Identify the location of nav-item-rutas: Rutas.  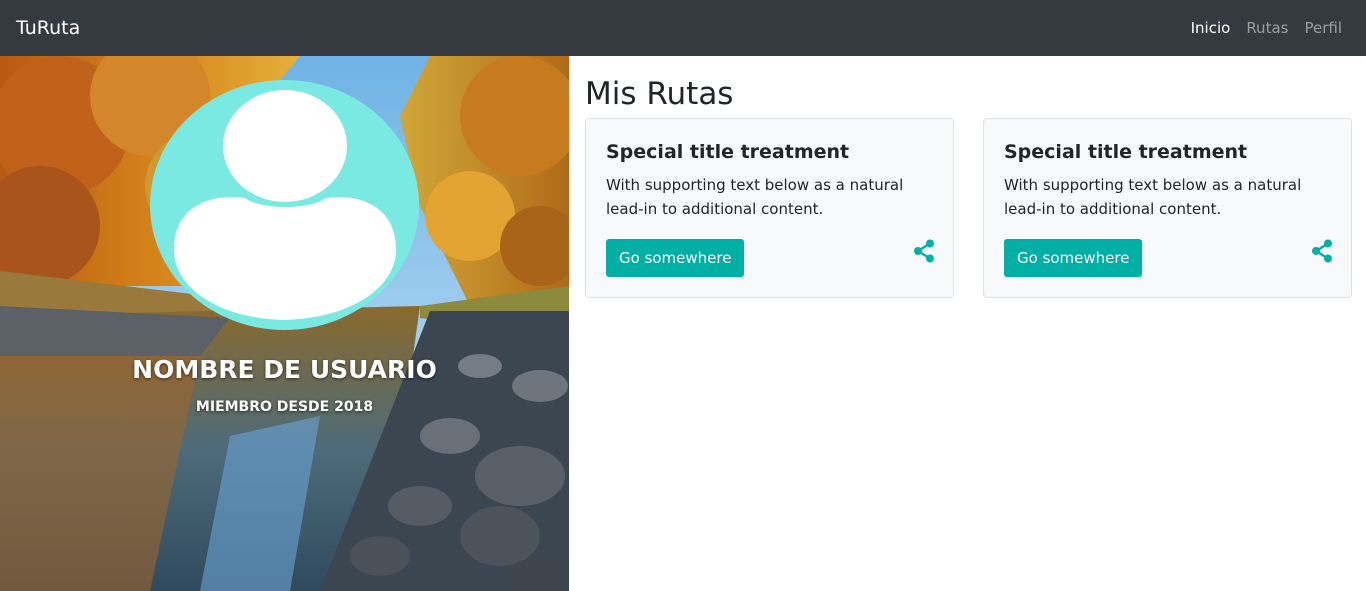
(1267, 28).